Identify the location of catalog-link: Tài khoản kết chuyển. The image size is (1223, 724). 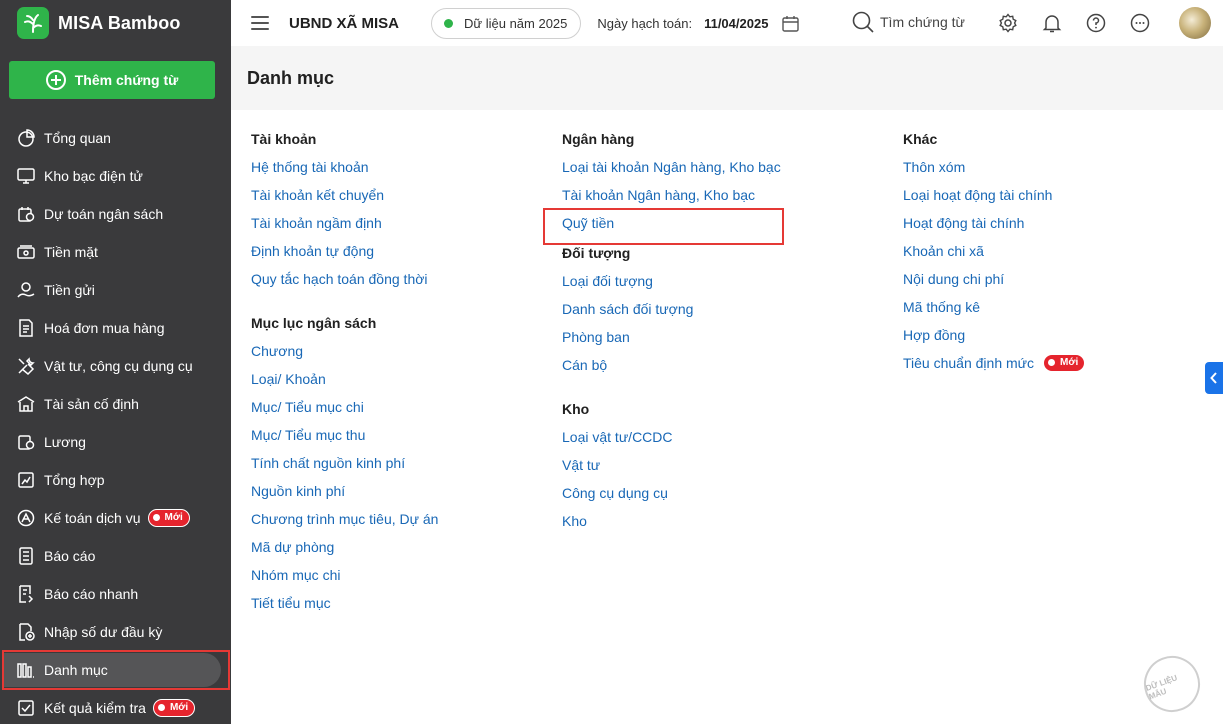
(344, 195).